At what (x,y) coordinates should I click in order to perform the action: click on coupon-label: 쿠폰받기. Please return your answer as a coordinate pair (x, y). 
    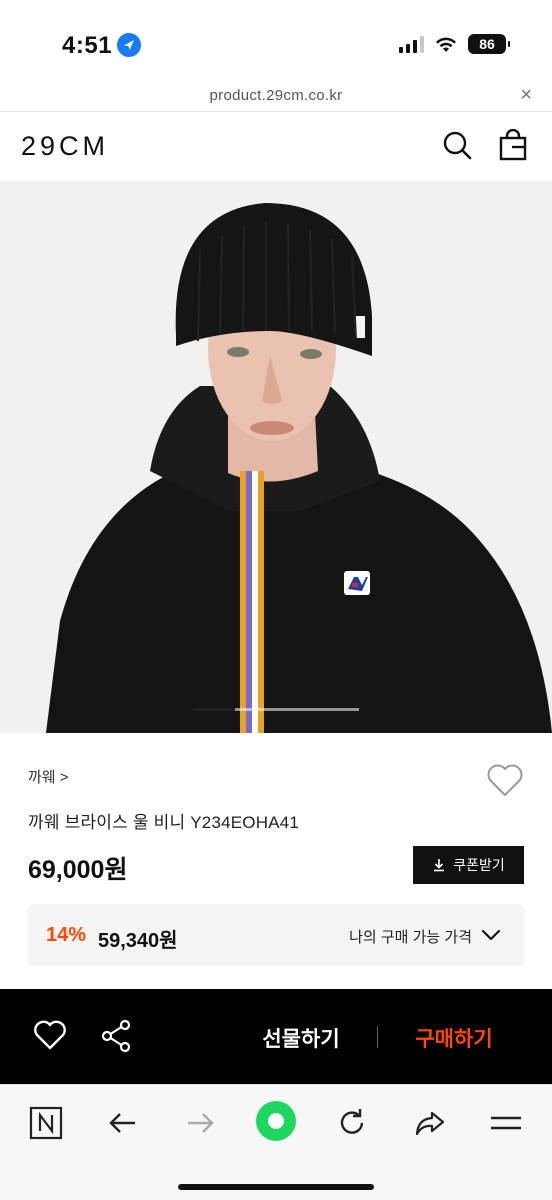
    Looking at the image, I should click on (479, 865).